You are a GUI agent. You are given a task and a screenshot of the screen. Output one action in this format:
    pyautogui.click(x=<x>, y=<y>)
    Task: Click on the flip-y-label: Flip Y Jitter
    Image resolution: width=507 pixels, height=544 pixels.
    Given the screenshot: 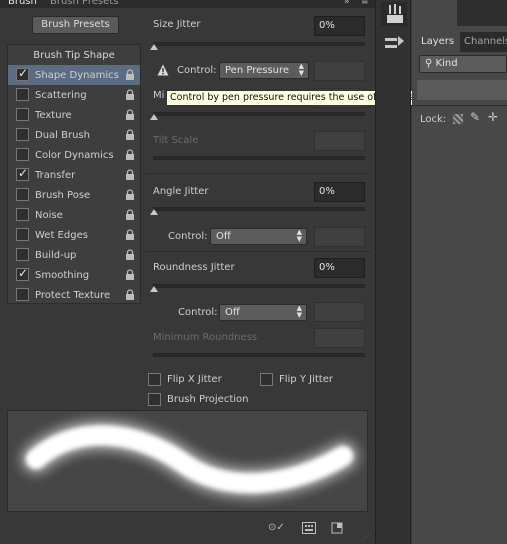 What is the action you would take?
    pyautogui.click(x=306, y=379)
    